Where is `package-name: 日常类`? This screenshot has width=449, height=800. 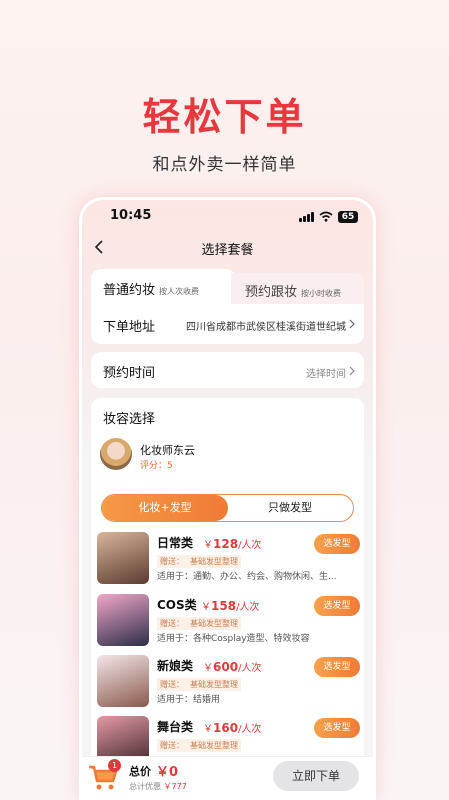 package-name: 日常类 is located at coordinates (175, 543).